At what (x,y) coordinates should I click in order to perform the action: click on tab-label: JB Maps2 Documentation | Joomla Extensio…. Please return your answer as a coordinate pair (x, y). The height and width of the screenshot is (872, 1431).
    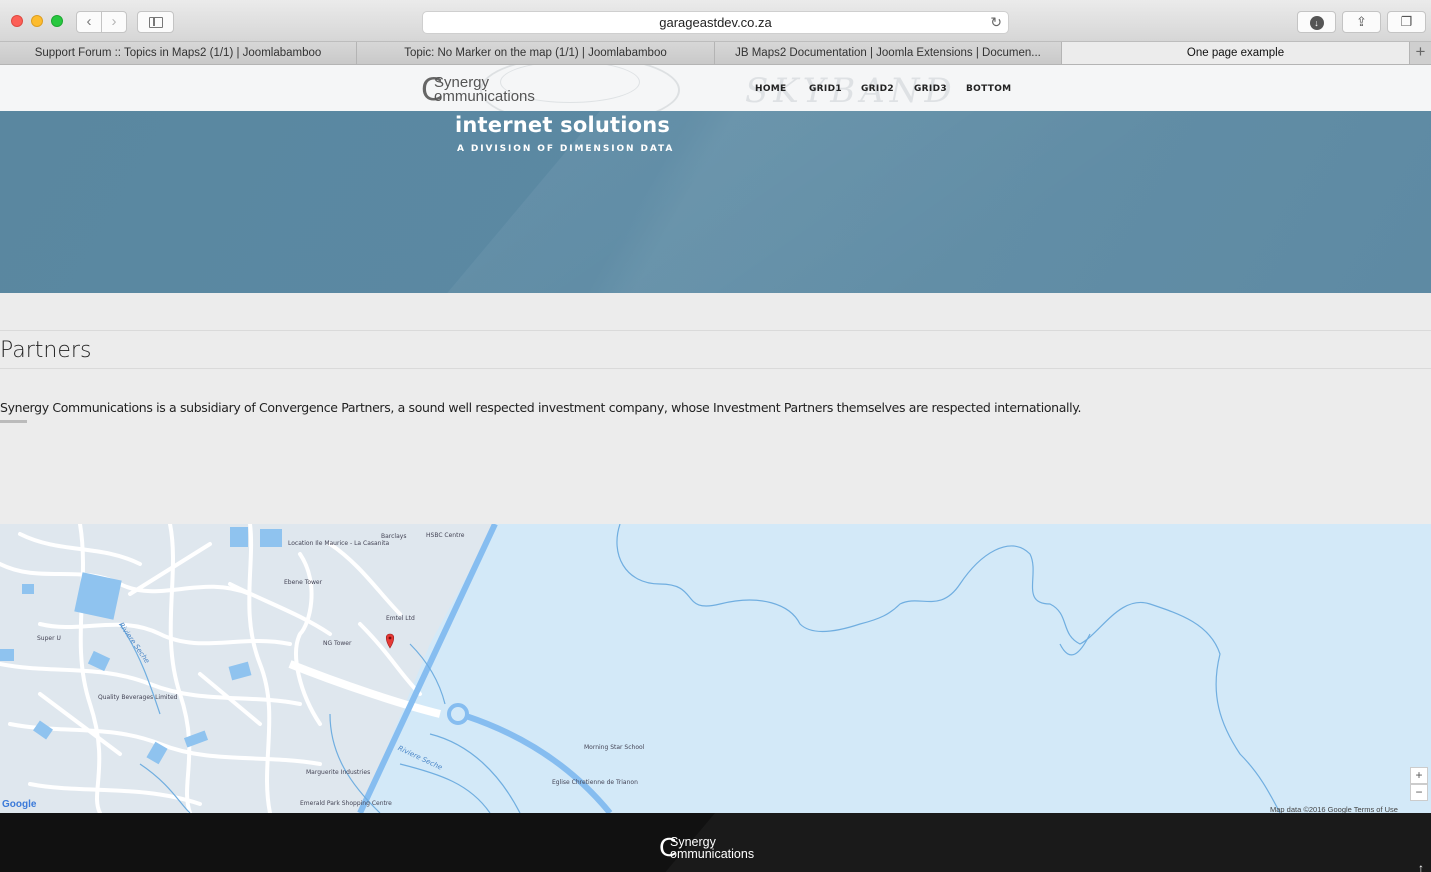
    Looking at the image, I should click on (888, 53).